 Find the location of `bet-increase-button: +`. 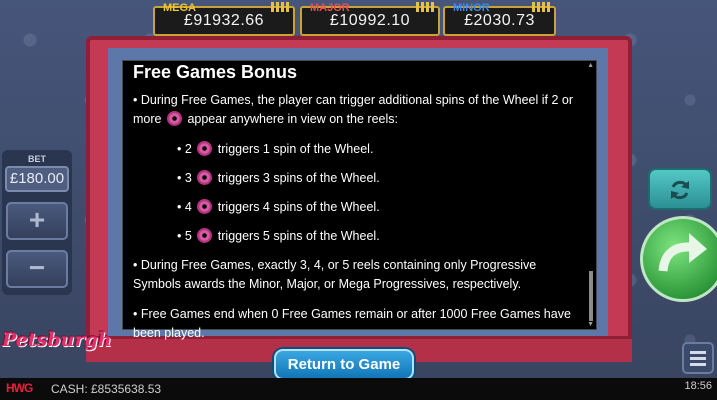

bet-increase-button: + is located at coordinates (37, 221).